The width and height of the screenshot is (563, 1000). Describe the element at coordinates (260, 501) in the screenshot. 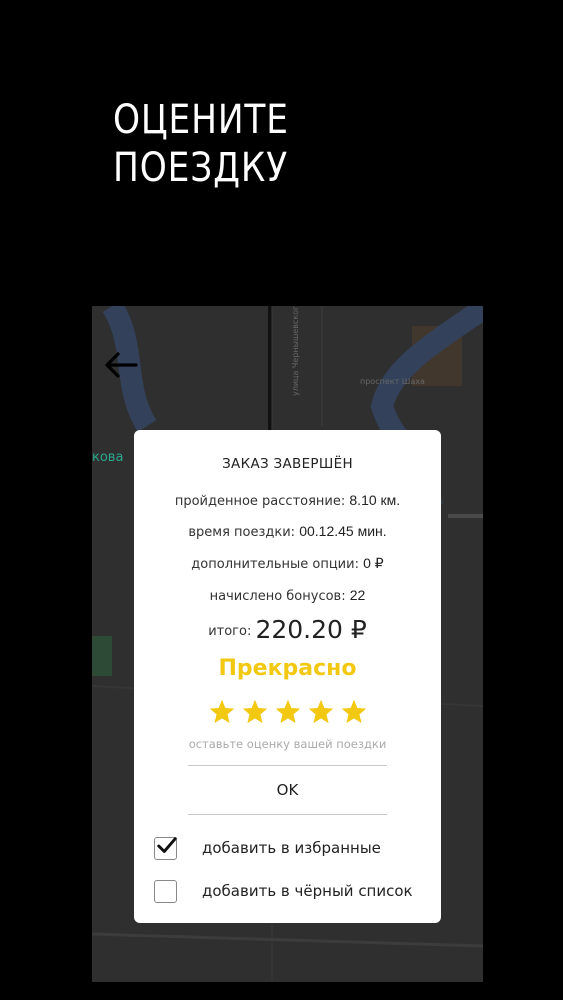

I see `distance-label: пройденное расстояние:` at that location.